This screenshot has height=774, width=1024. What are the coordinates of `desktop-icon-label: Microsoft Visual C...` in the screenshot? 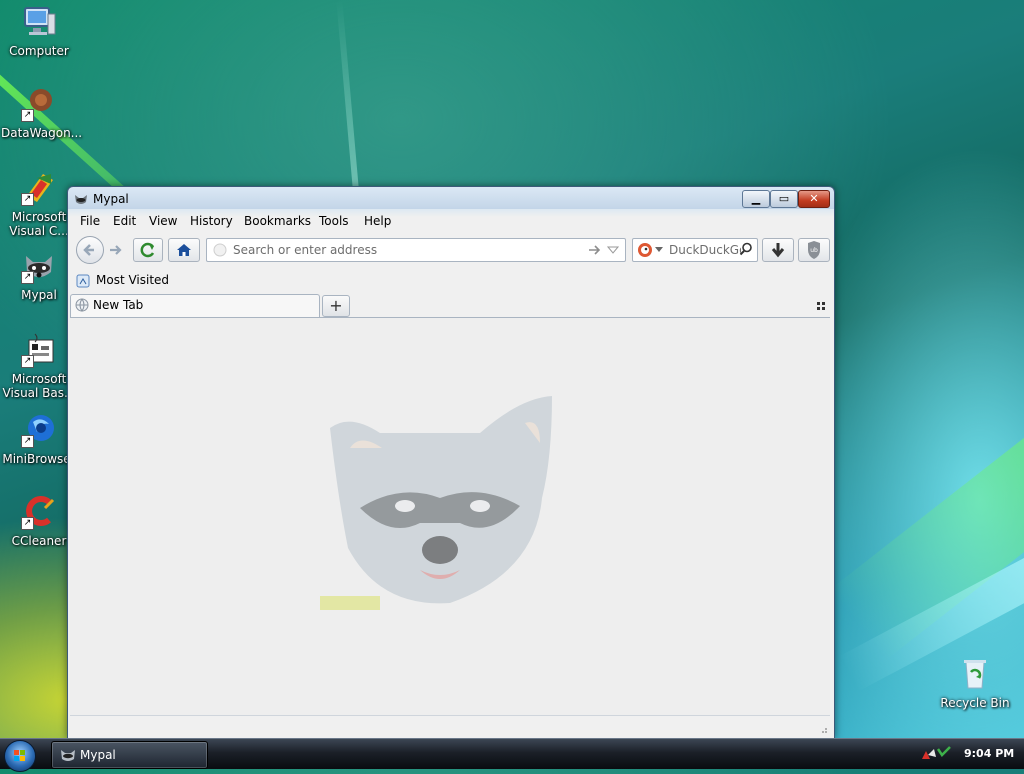 It's located at (39, 224).